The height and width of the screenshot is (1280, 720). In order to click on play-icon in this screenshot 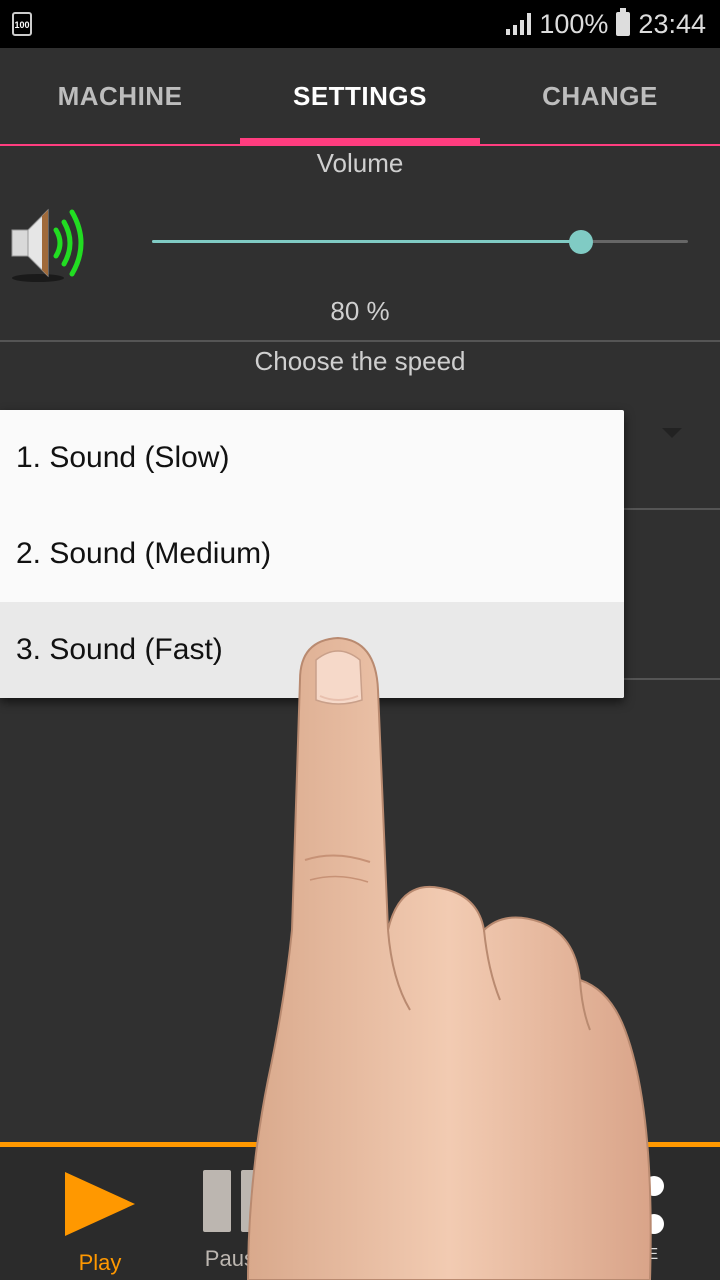, I will do `click(100, 1204)`.